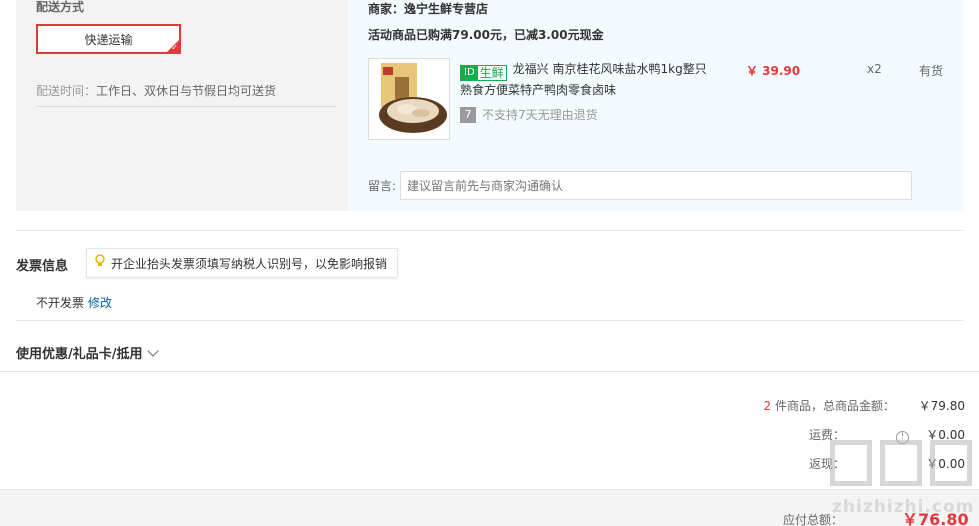  I want to click on chevron-down-icon, so click(152, 350).